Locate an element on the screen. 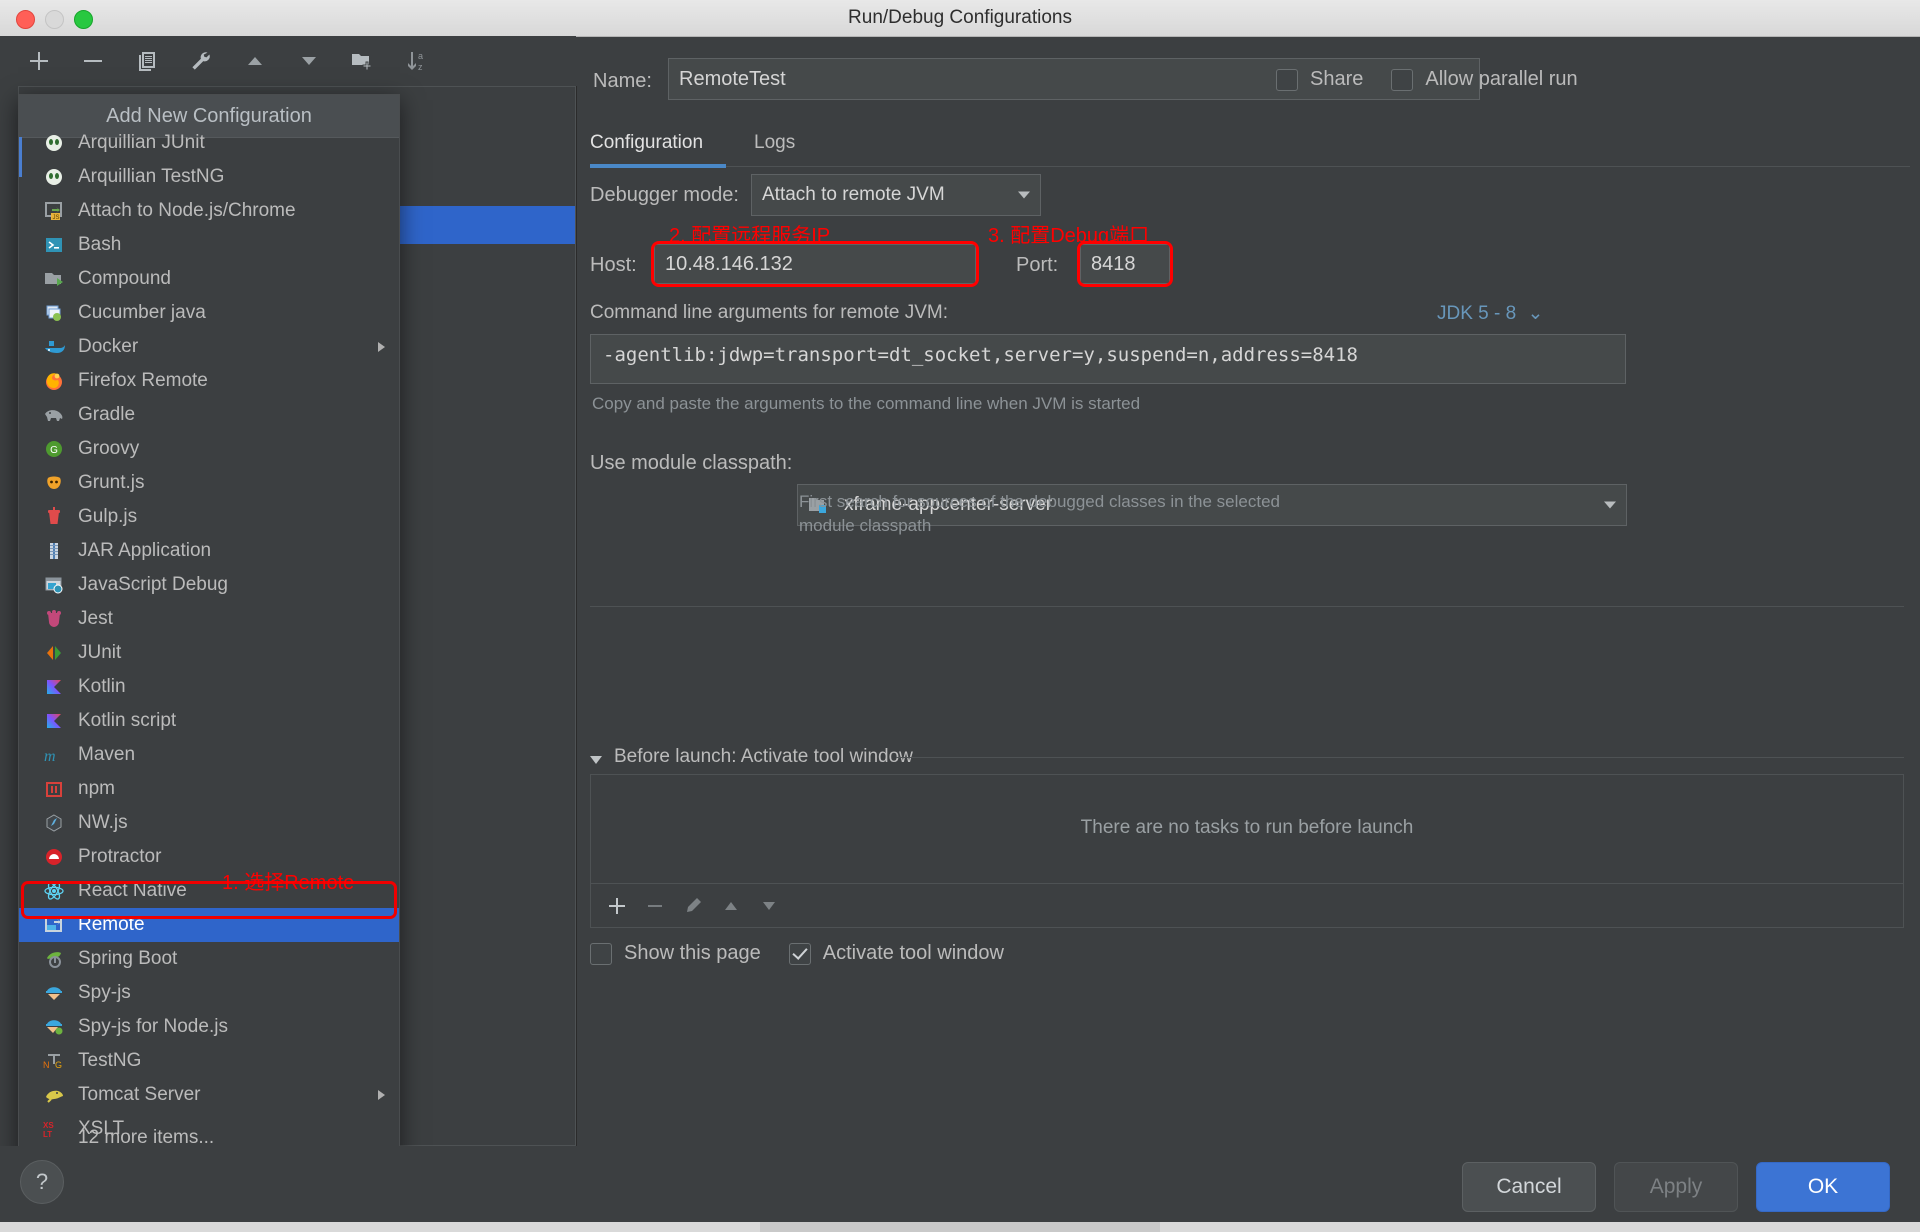 The height and width of the screenshot is (1232, 1920). move-task-down-button is located at coordinates (769, 906).